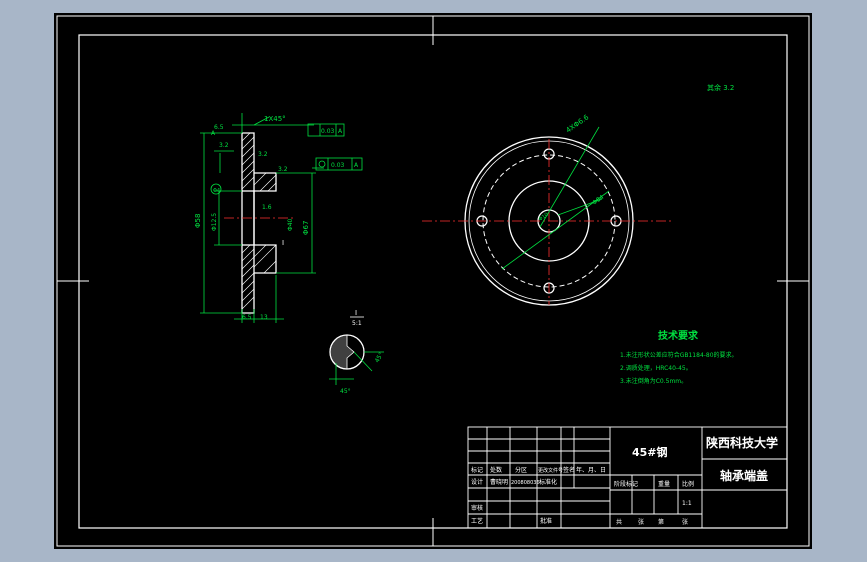 The height and width of the screenshot is (562, 867). I want to click on front-view: 4XΦ6.6 Φ84 Φ10 其余 3.2, so click(578, 194).